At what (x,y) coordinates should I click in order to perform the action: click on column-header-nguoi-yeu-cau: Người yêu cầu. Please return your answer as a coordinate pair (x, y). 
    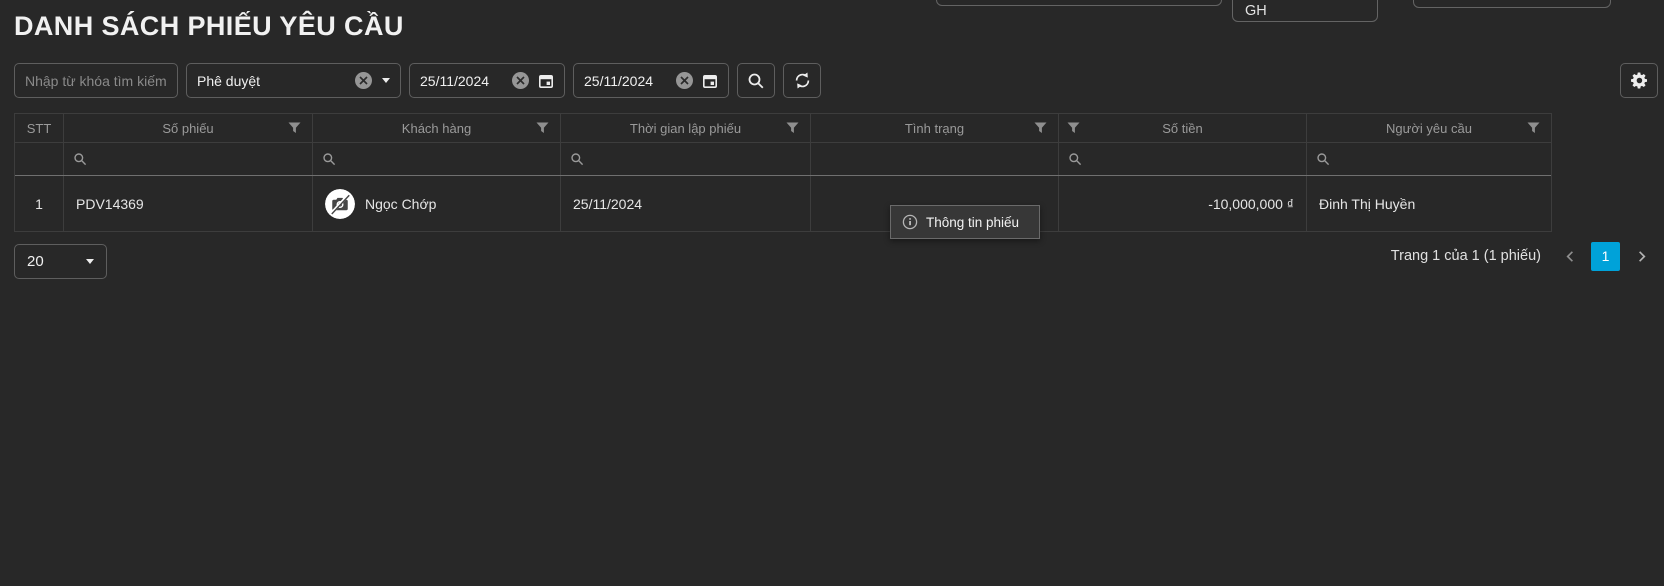
    Looking at the image, I should click on (1429, 128).